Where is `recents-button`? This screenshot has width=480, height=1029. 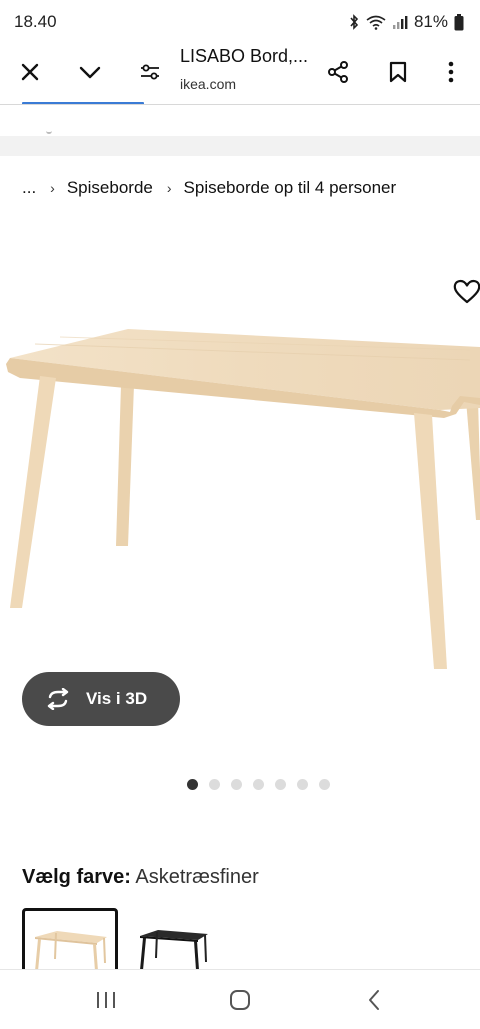
recents-button is located at coordinates (106, 1000).